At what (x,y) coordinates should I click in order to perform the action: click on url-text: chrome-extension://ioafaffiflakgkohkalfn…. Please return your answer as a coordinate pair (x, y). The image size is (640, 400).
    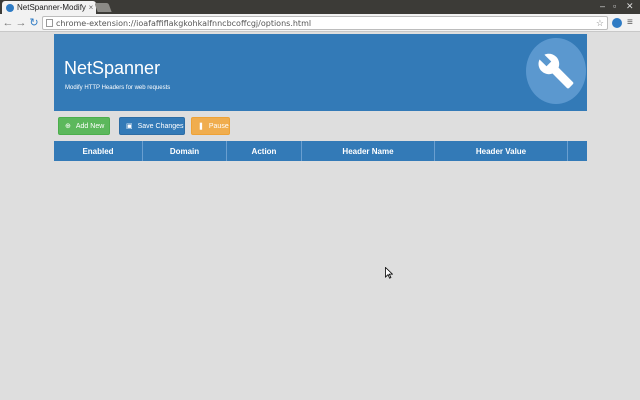
    Looking at the image, I should click on (326, 23).